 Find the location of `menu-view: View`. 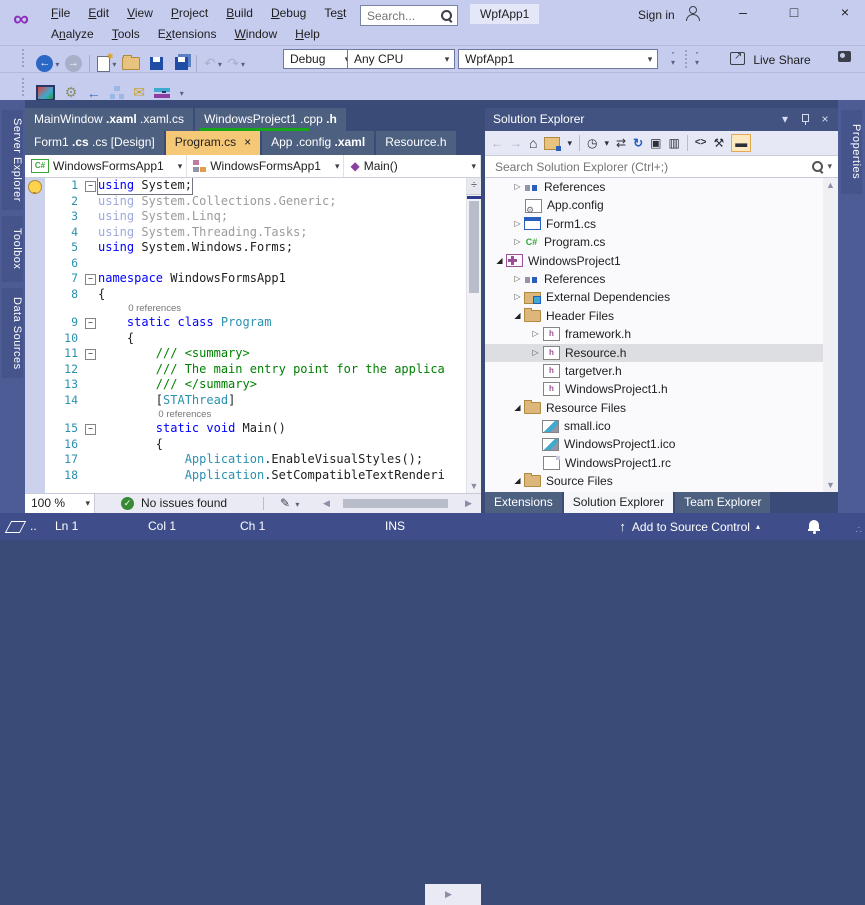

menu-view: View is located at coordinates (140, 13).